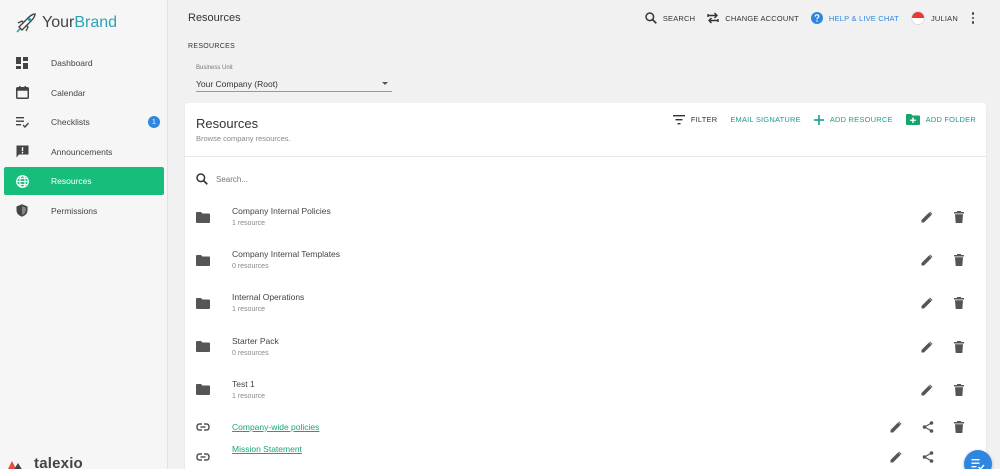 This screenshot has width=1000, height=469. What do you see at coordinates (227, 123) in the screenshot?
I see `card-title: Resources` at bounding box center [227, 123].